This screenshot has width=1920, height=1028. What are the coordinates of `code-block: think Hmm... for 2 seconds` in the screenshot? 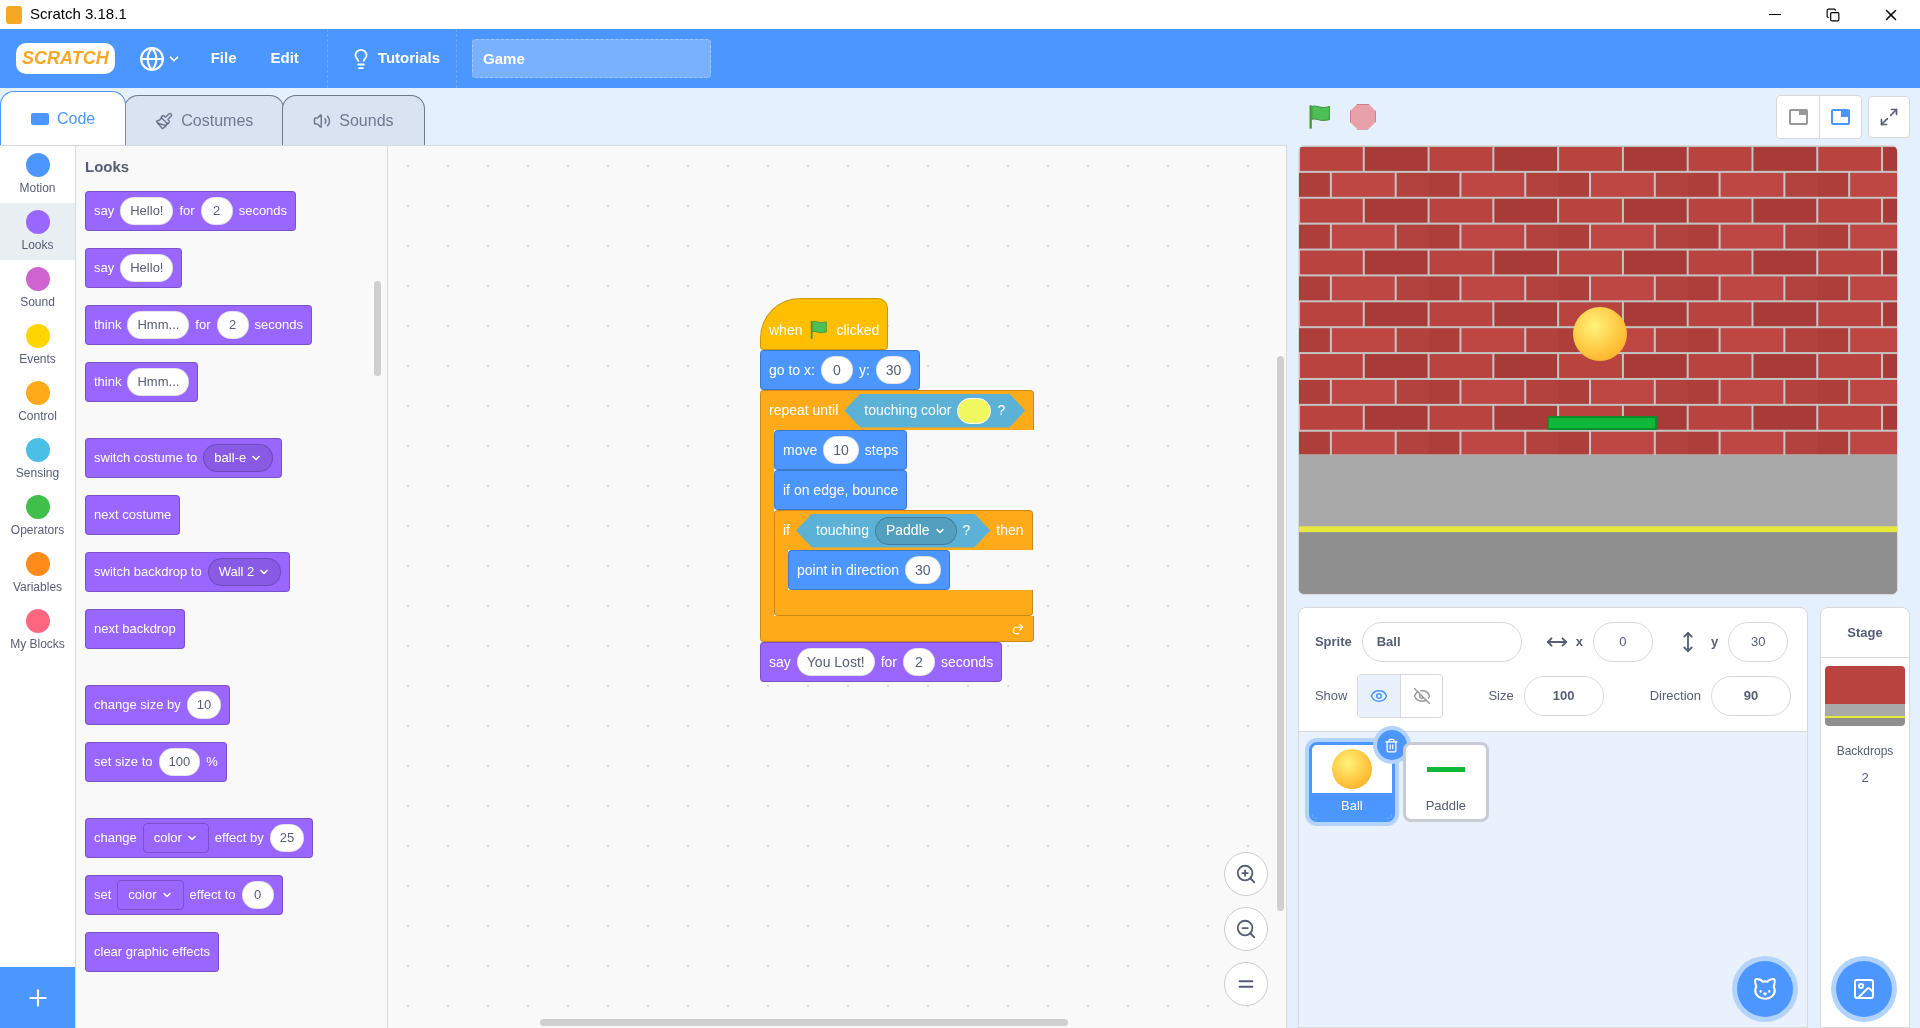 It's located at (198, 324).